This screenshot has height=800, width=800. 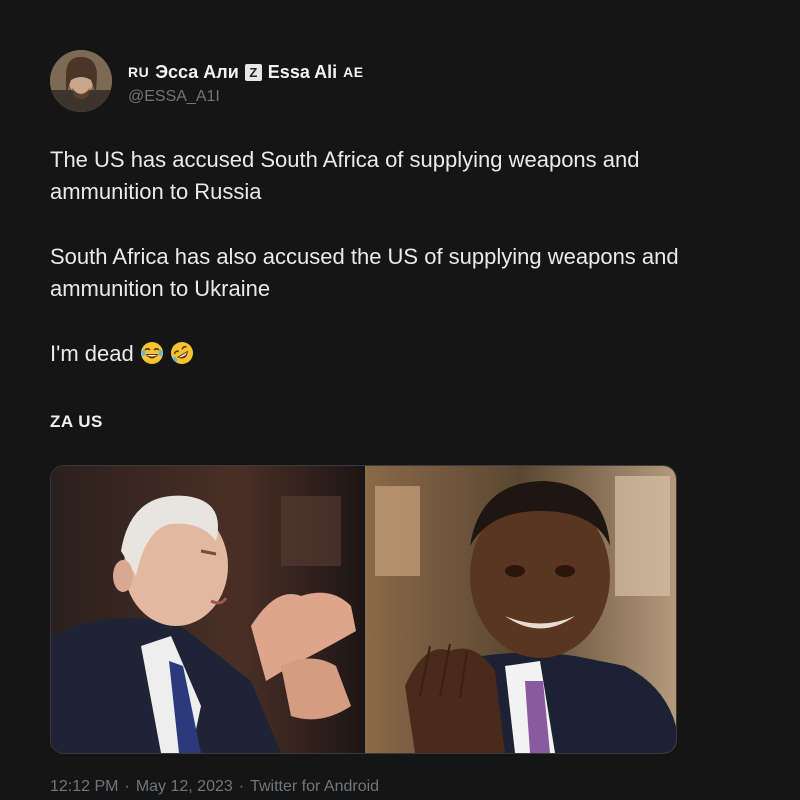 What do you see at coordinates (353, 72) in the screenshot?
I see `flag-code-2: AE` at bounding box center [353, 72].